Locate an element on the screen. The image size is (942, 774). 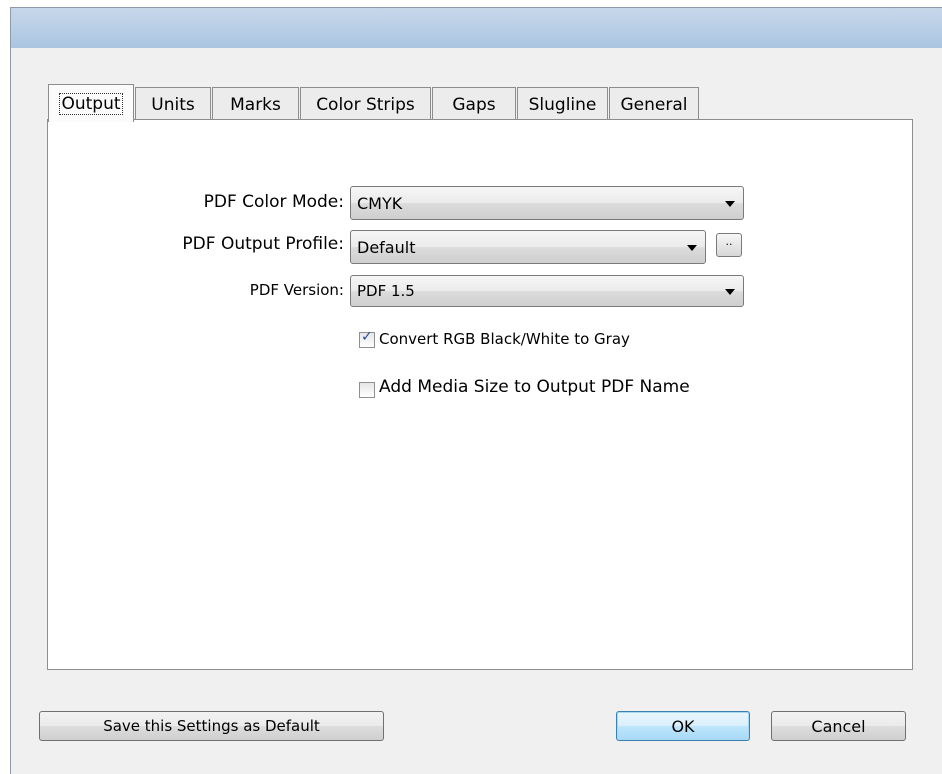
tab-slugline: Slugline is located at coordinates (562, 104).